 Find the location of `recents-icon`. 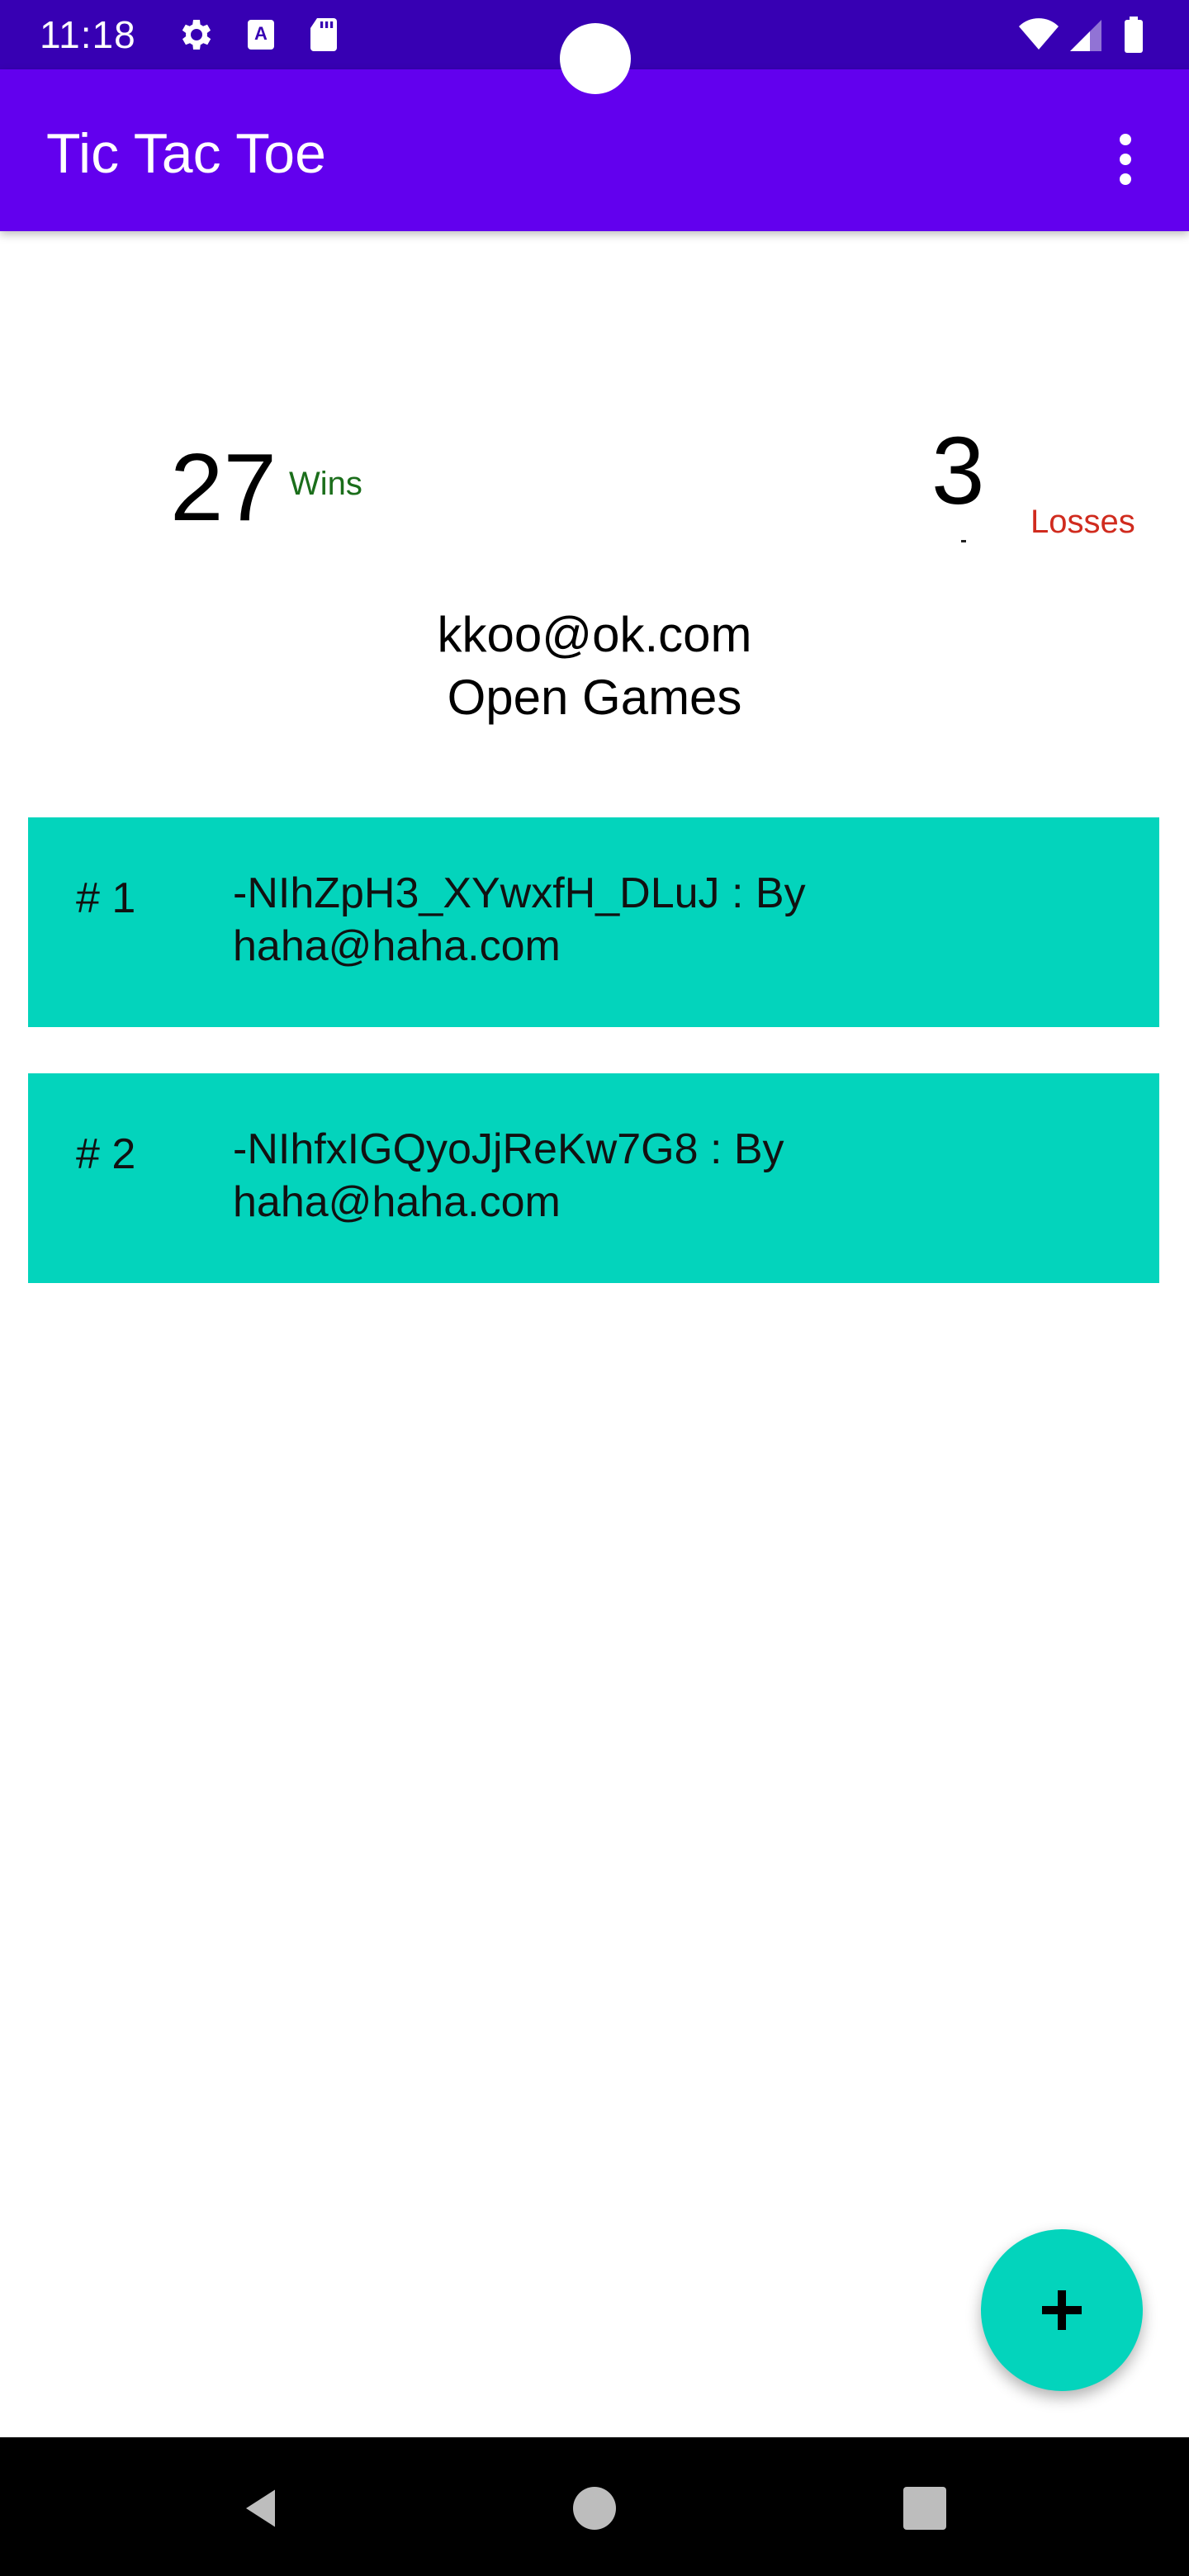

recents-icon is located at coordinates (924, 2508).